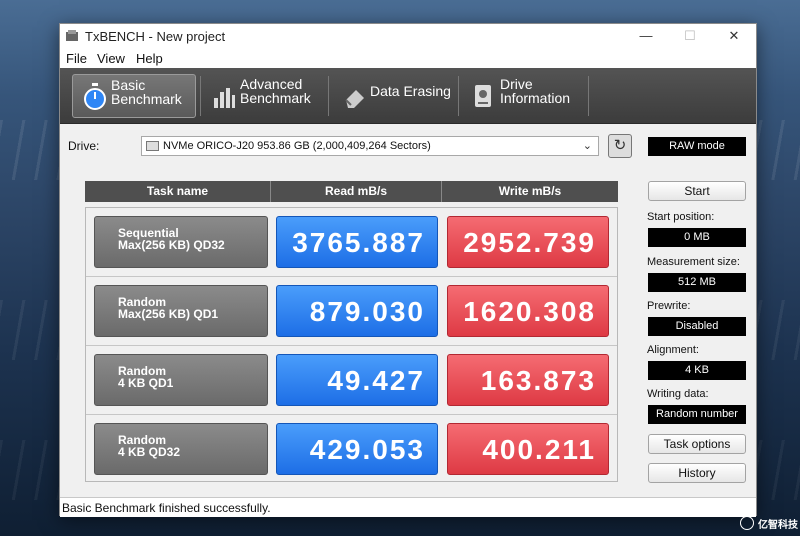 The height and width of the screenshot is (536, 800). What do you see at coordinates (72, 35) in the screenshot?
I see `app-icon` at bounding box center [72, 35].